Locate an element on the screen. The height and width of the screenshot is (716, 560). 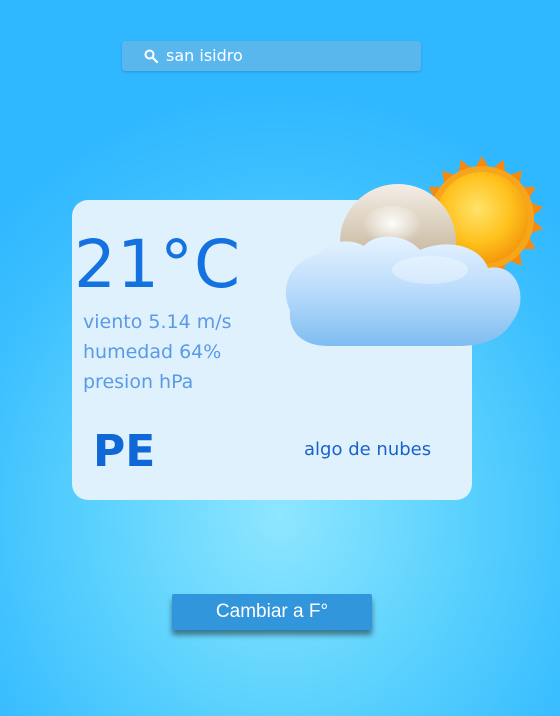
search-input is located at coordinates (288, 56).